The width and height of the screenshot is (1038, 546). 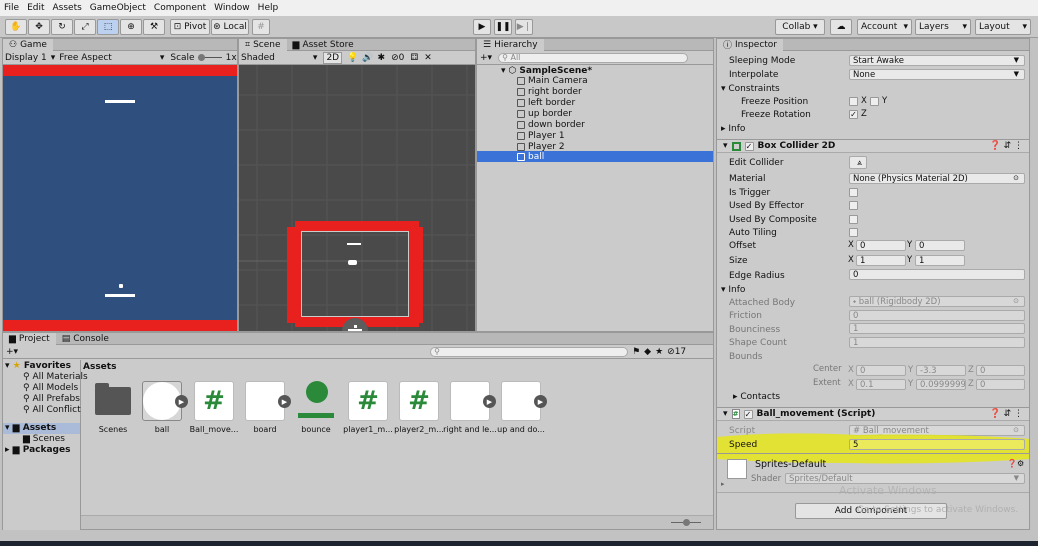 I want to click on hierarchy-item-left-border: left border, so click(x=546, y=102).